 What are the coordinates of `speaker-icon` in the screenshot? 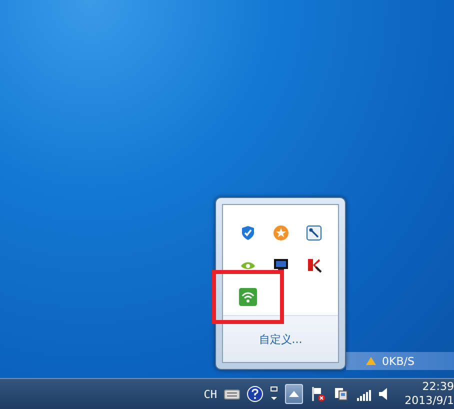 It's located at (384, 394).